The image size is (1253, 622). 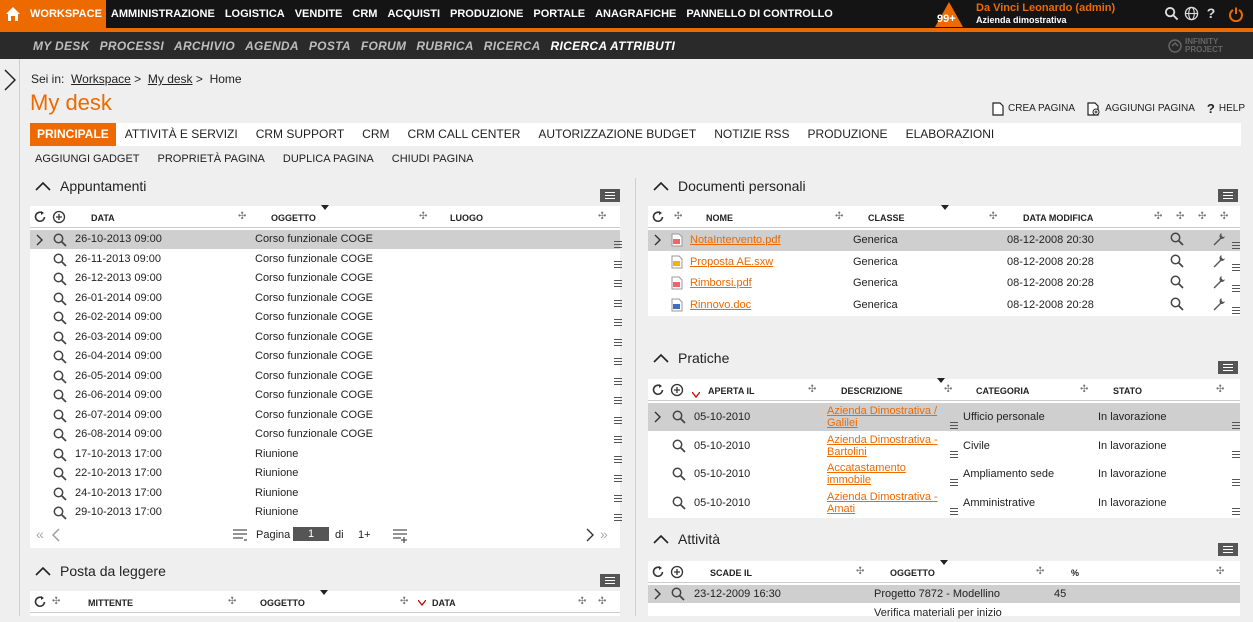 I want to click on col-percent: %, so click(x=1075, y=573).